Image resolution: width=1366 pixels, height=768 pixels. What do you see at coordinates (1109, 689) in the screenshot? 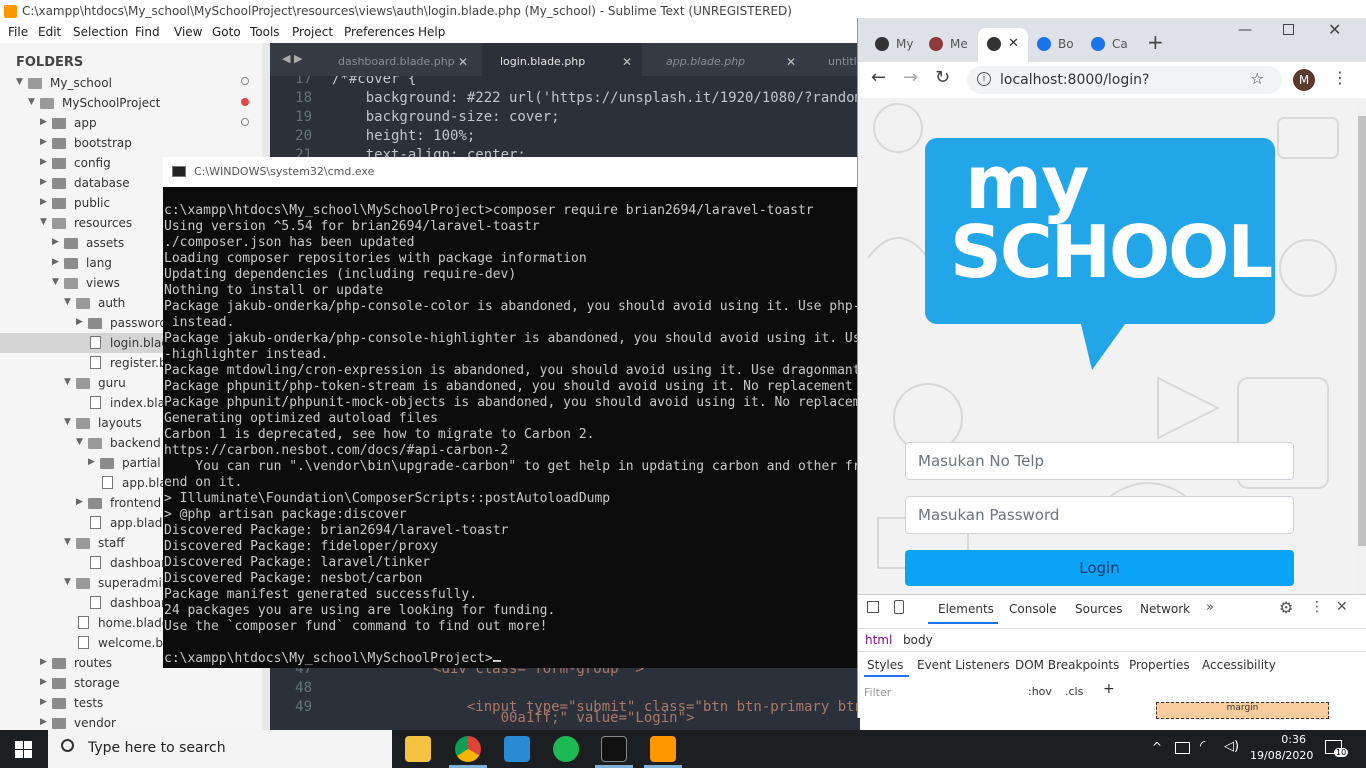
I see `add-rule-icon: +` at bounding box center [1109, 689].